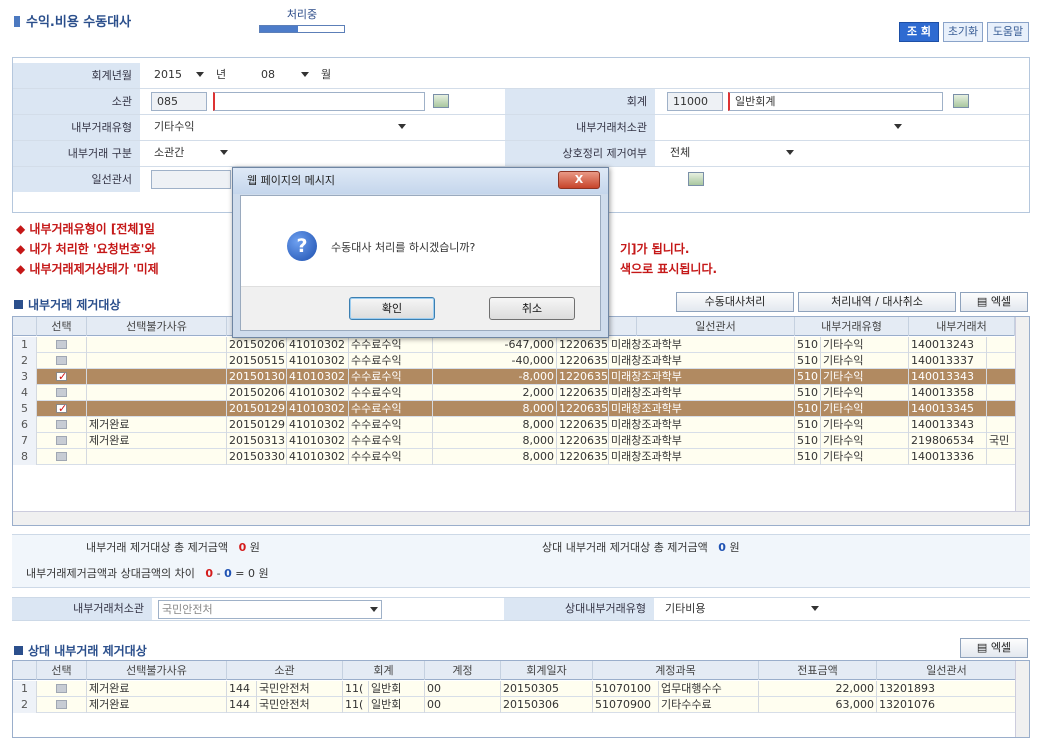 The height and width of the screenshot is (740, 1046). I want to click on cancel-value: 전체, so click(680, 152).